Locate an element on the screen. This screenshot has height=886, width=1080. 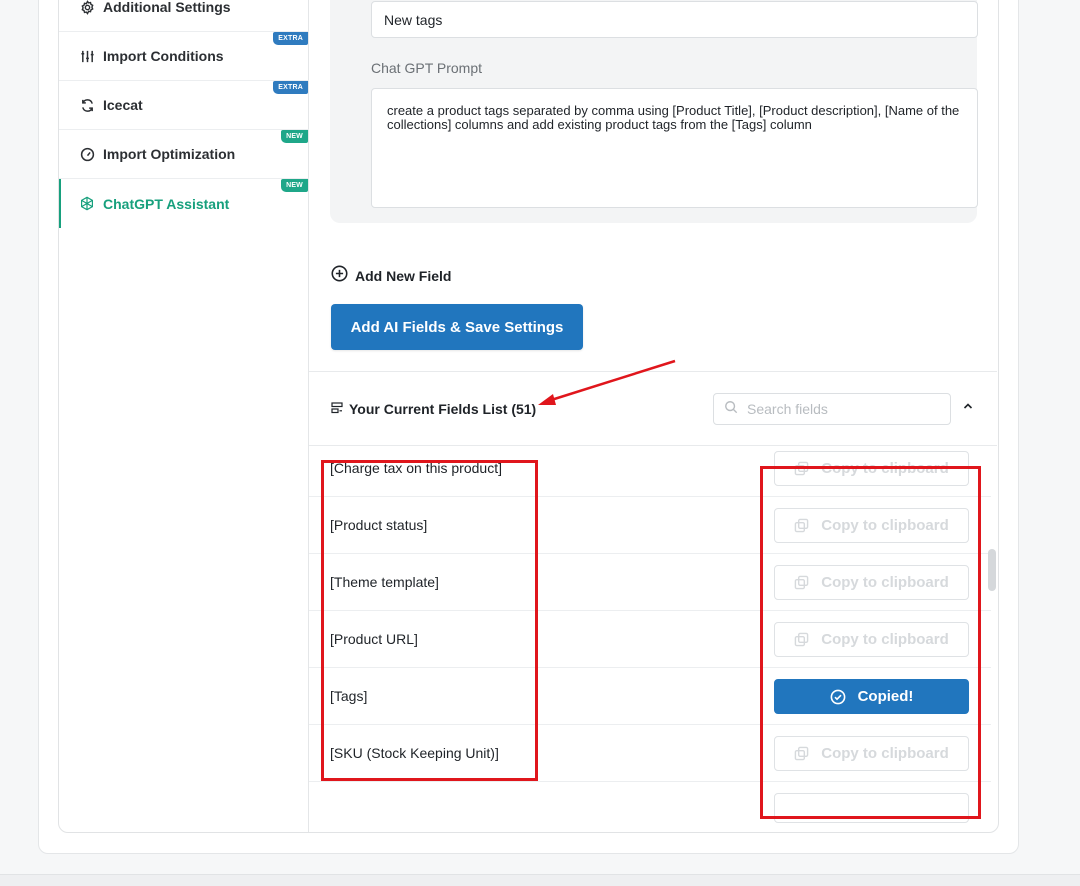
chevron-up-icon is located at coordinates (968, 408).